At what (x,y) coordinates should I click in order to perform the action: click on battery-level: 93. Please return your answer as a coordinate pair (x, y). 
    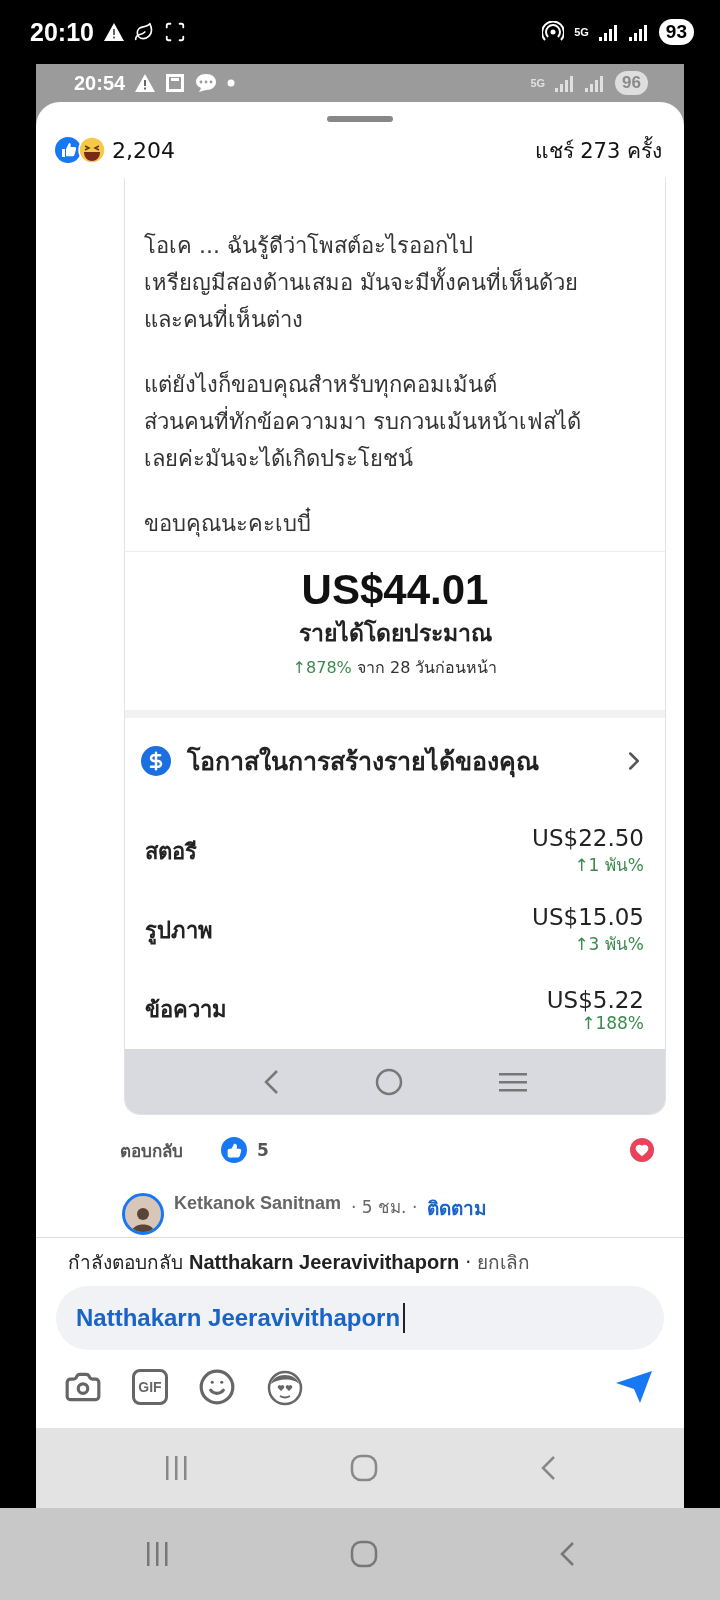
    Looking at the image, I should click on (676, 32).